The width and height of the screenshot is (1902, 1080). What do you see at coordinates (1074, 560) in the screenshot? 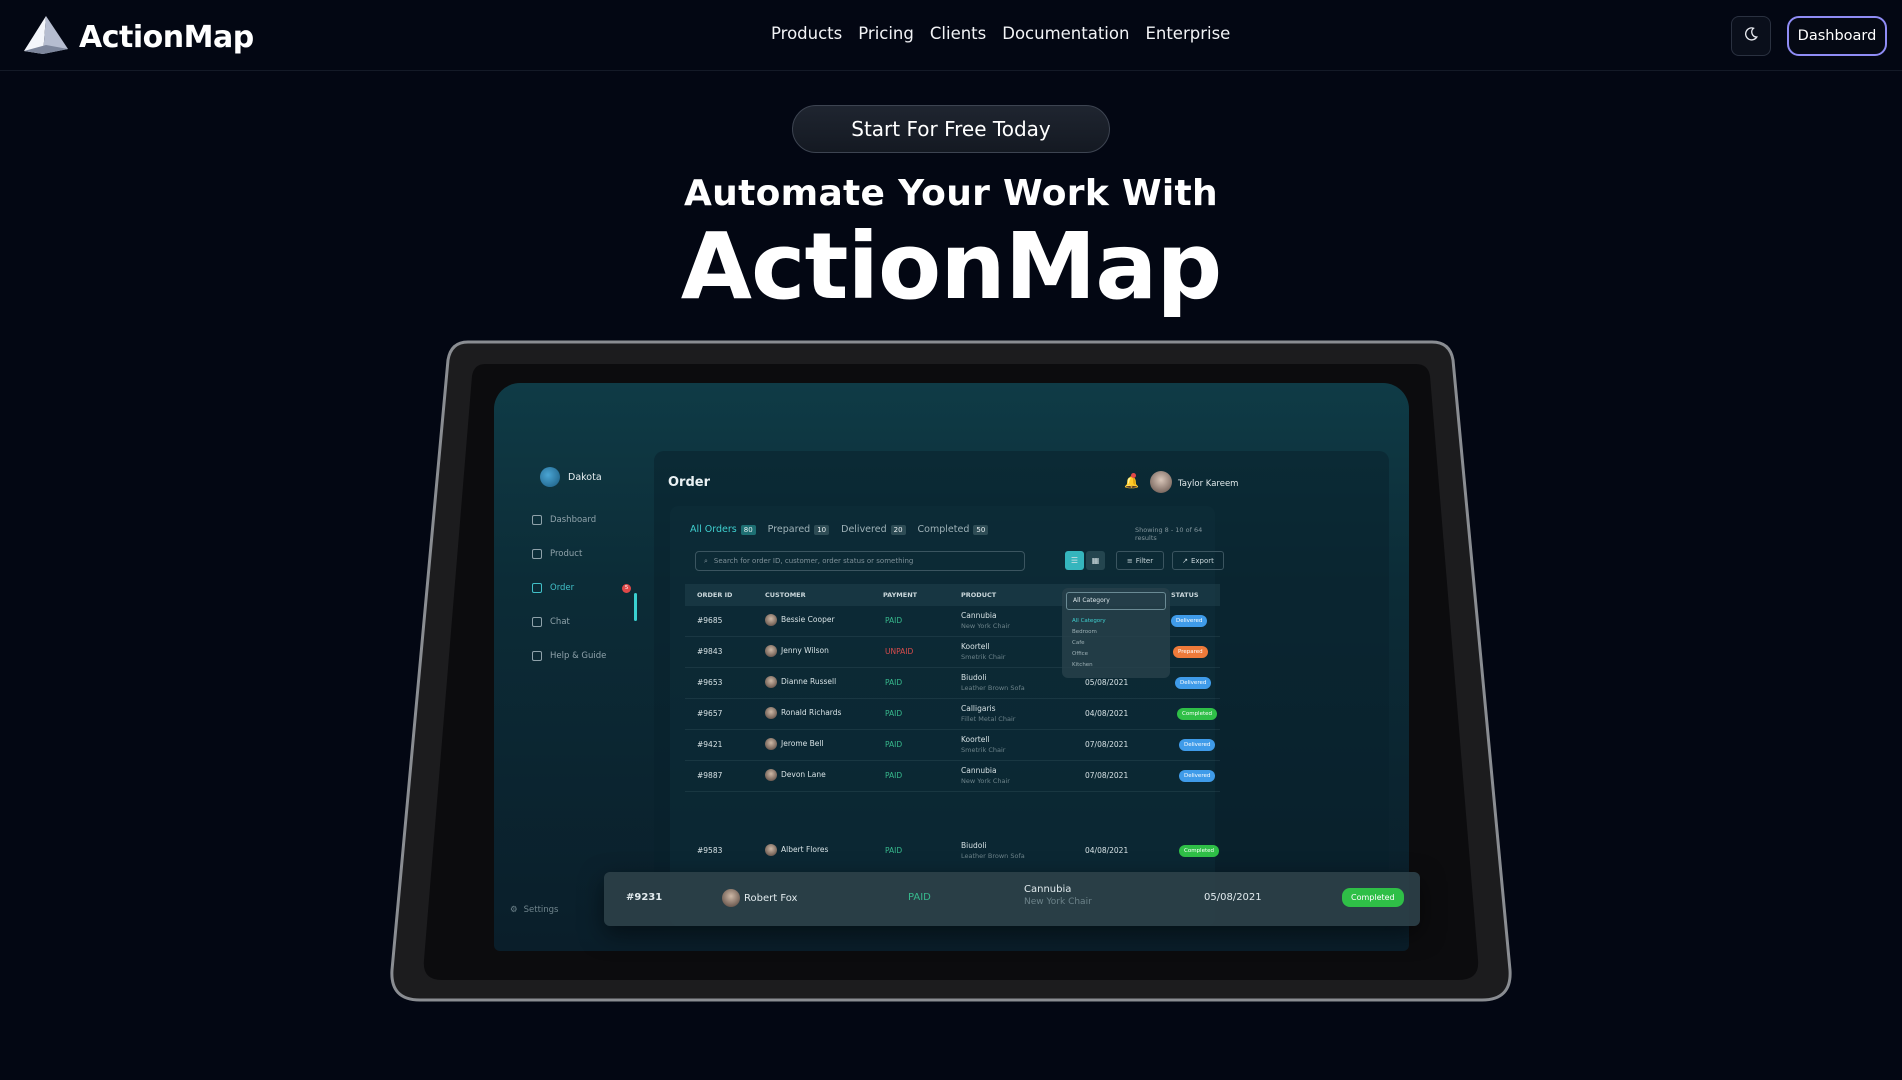
I see `list-view-icon: ☰` at bounding box center [1074, 560].